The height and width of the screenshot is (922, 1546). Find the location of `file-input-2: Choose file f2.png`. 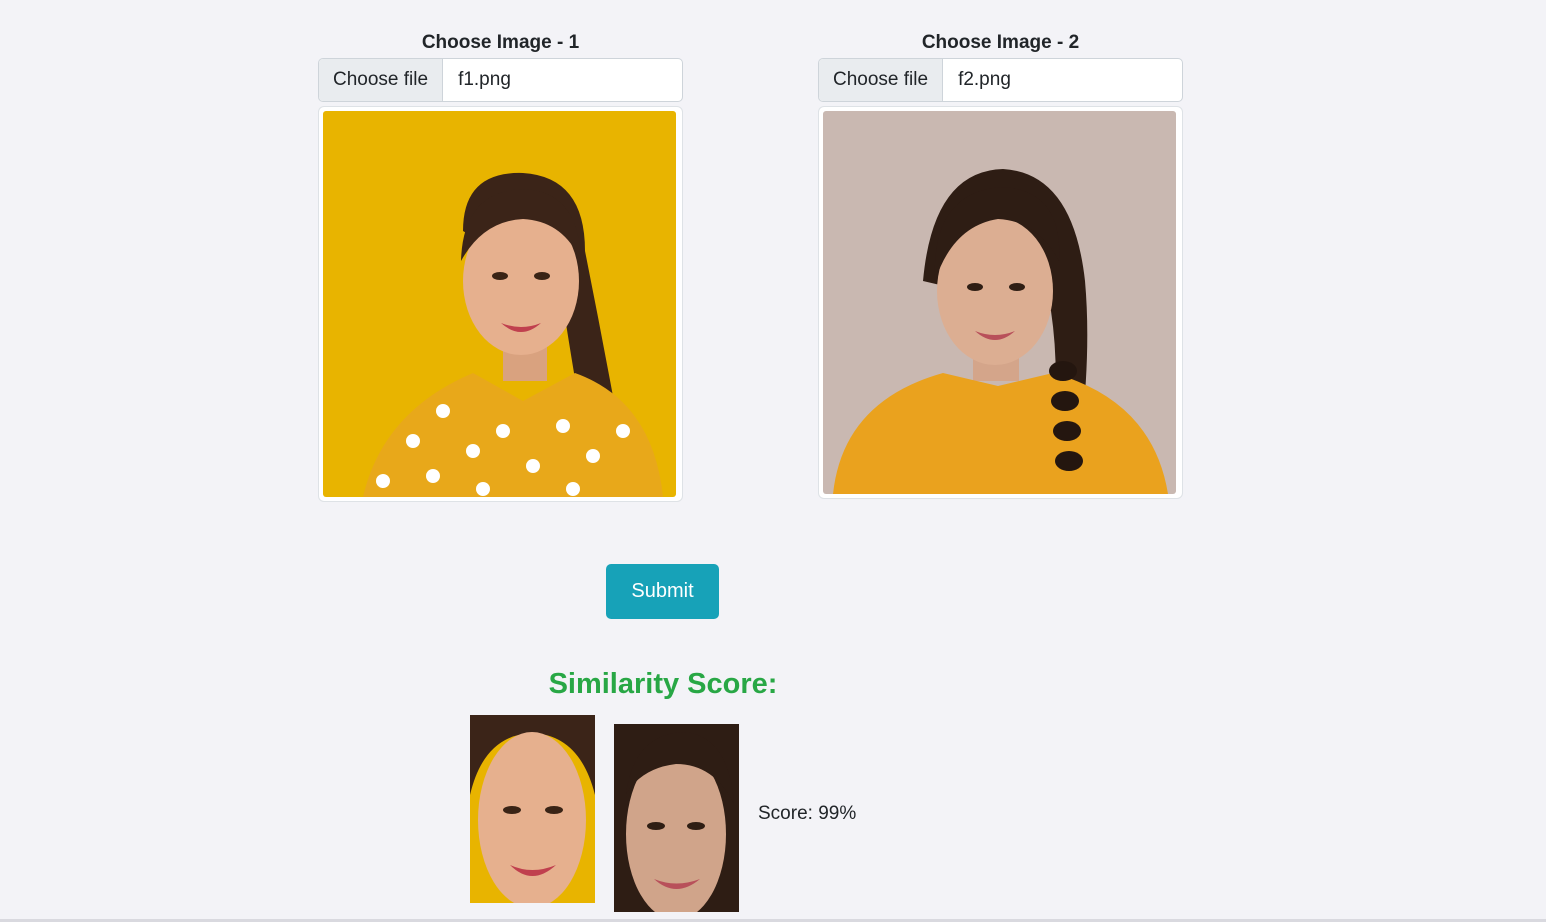

file-input-2: Choose file f2.png is located at coordinates (1000, 80).